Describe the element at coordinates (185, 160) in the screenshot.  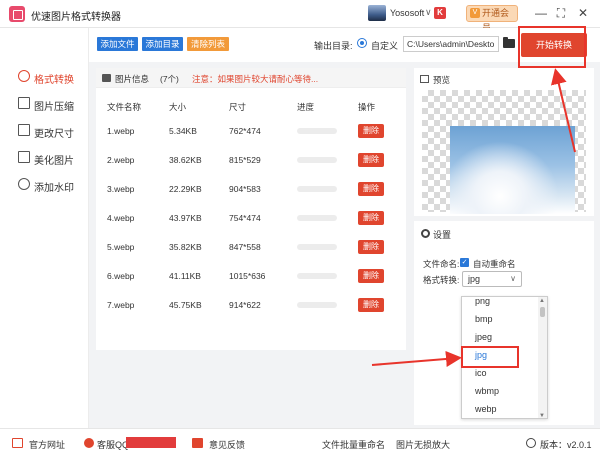
I see `file-size: 38.62KB` at that location.